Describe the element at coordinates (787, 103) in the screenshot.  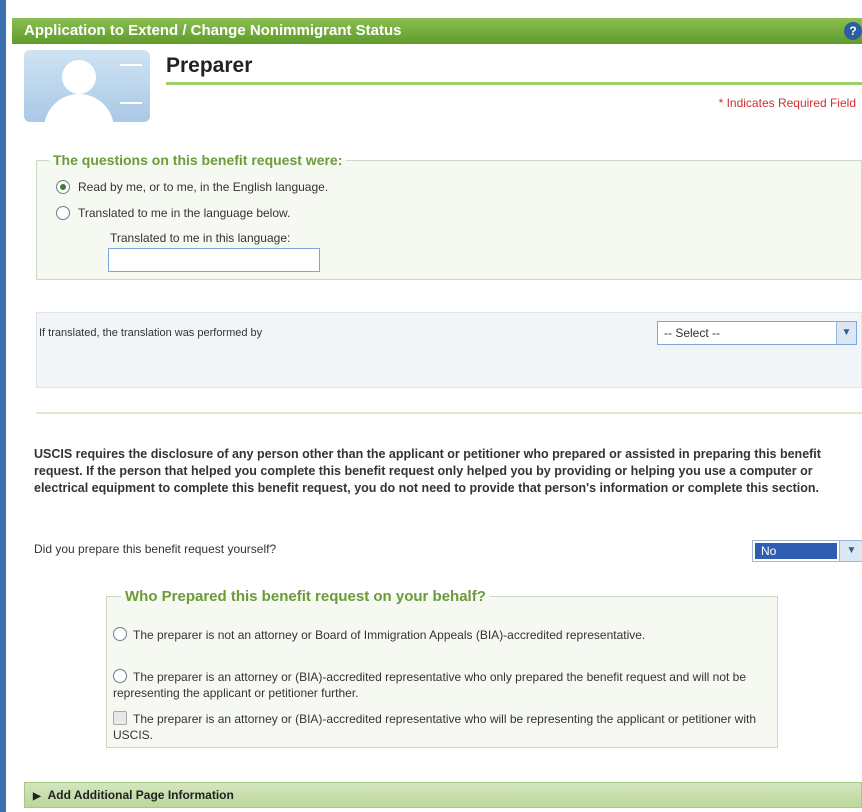
I see `required-field-note: * Indicates Required Field` at that location.